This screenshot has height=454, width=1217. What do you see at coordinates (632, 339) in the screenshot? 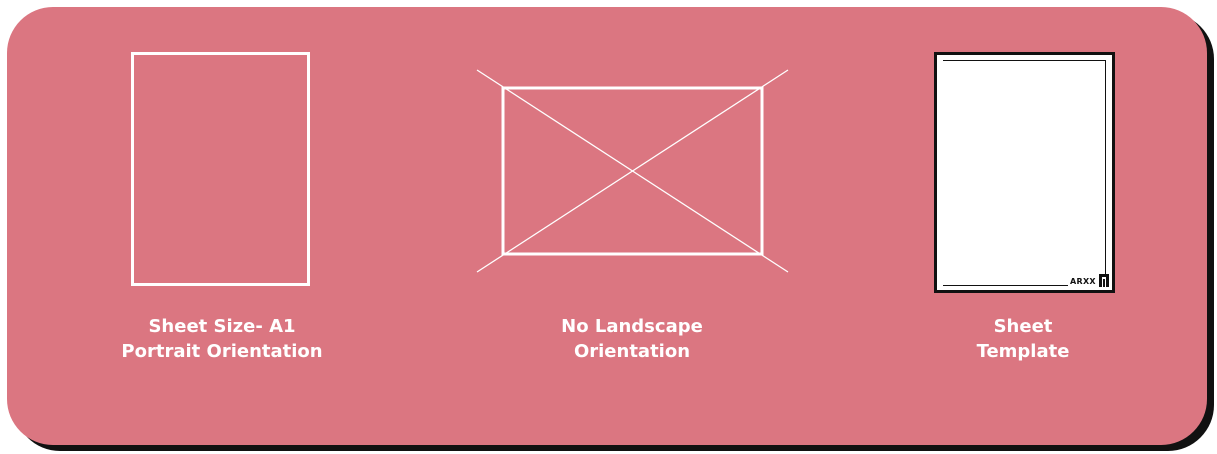
I see `landscape-caption: No Landscape Orientation` at bounding box center [632, 339].